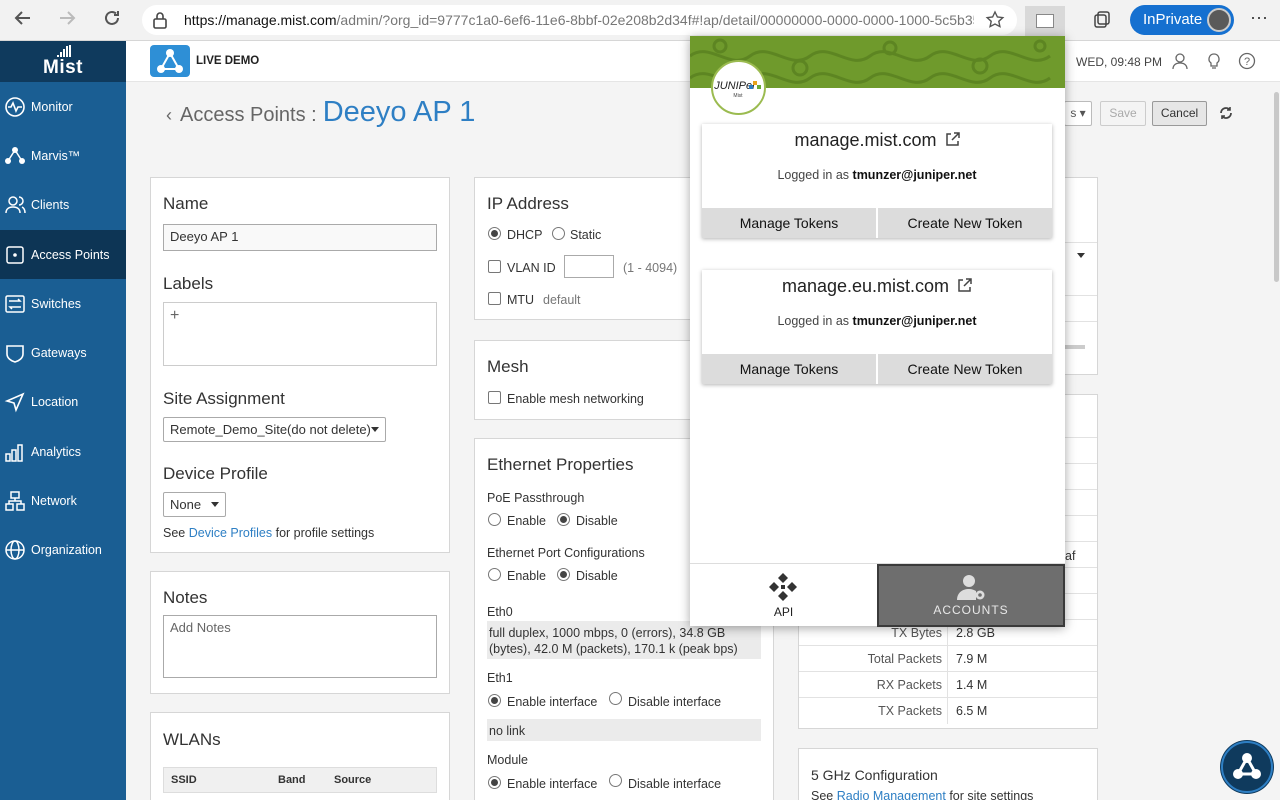 Image resolution: width=1280 pixels, height=800 pixels. I want to click on eth1-enable-radio, so click(494, 700).